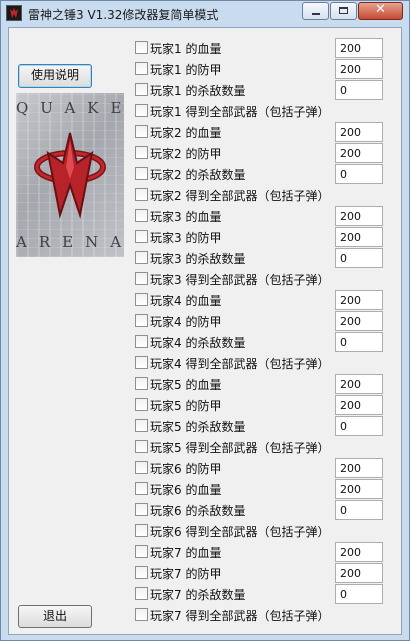 This screenshot has width=410, height=641. What do you see at coordinates (240, 280) in the screenshot?
I see `cheat-label: 玩家3 得到全部武器（包括子弹）` at bounding box center [240, 280].